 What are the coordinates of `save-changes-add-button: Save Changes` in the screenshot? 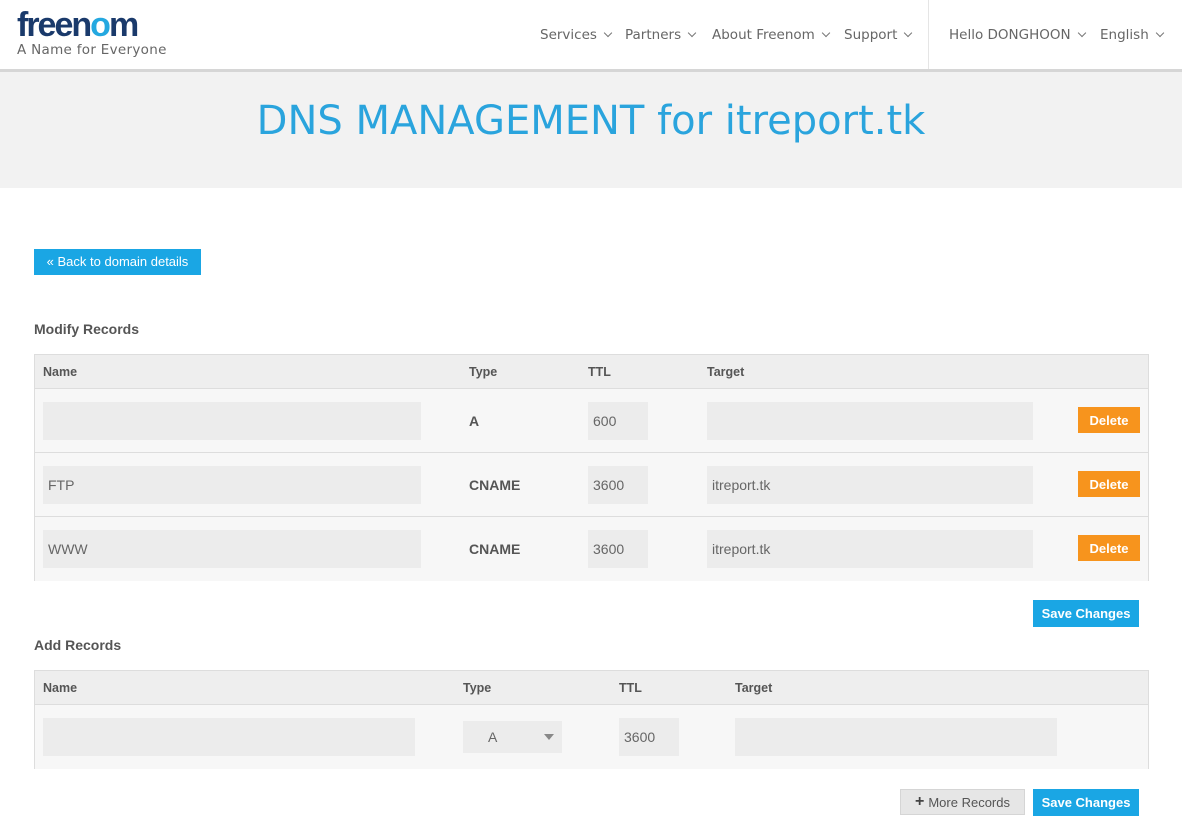 It's located at (1086, 802).